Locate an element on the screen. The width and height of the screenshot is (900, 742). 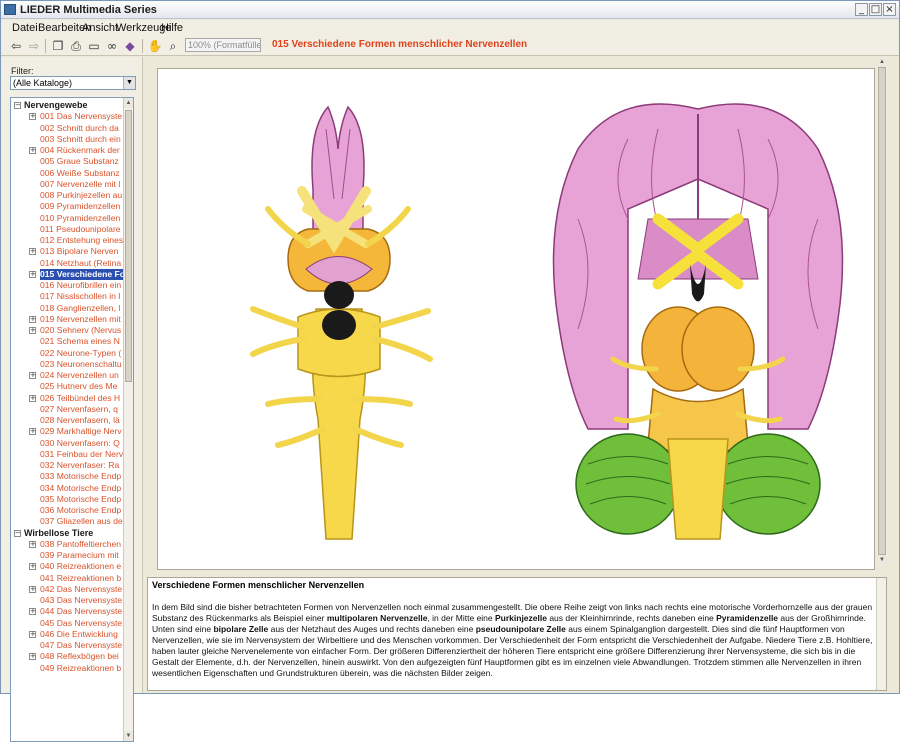
tree-item: 008 Purkinjezellen au is located at coordinates (67, 195).